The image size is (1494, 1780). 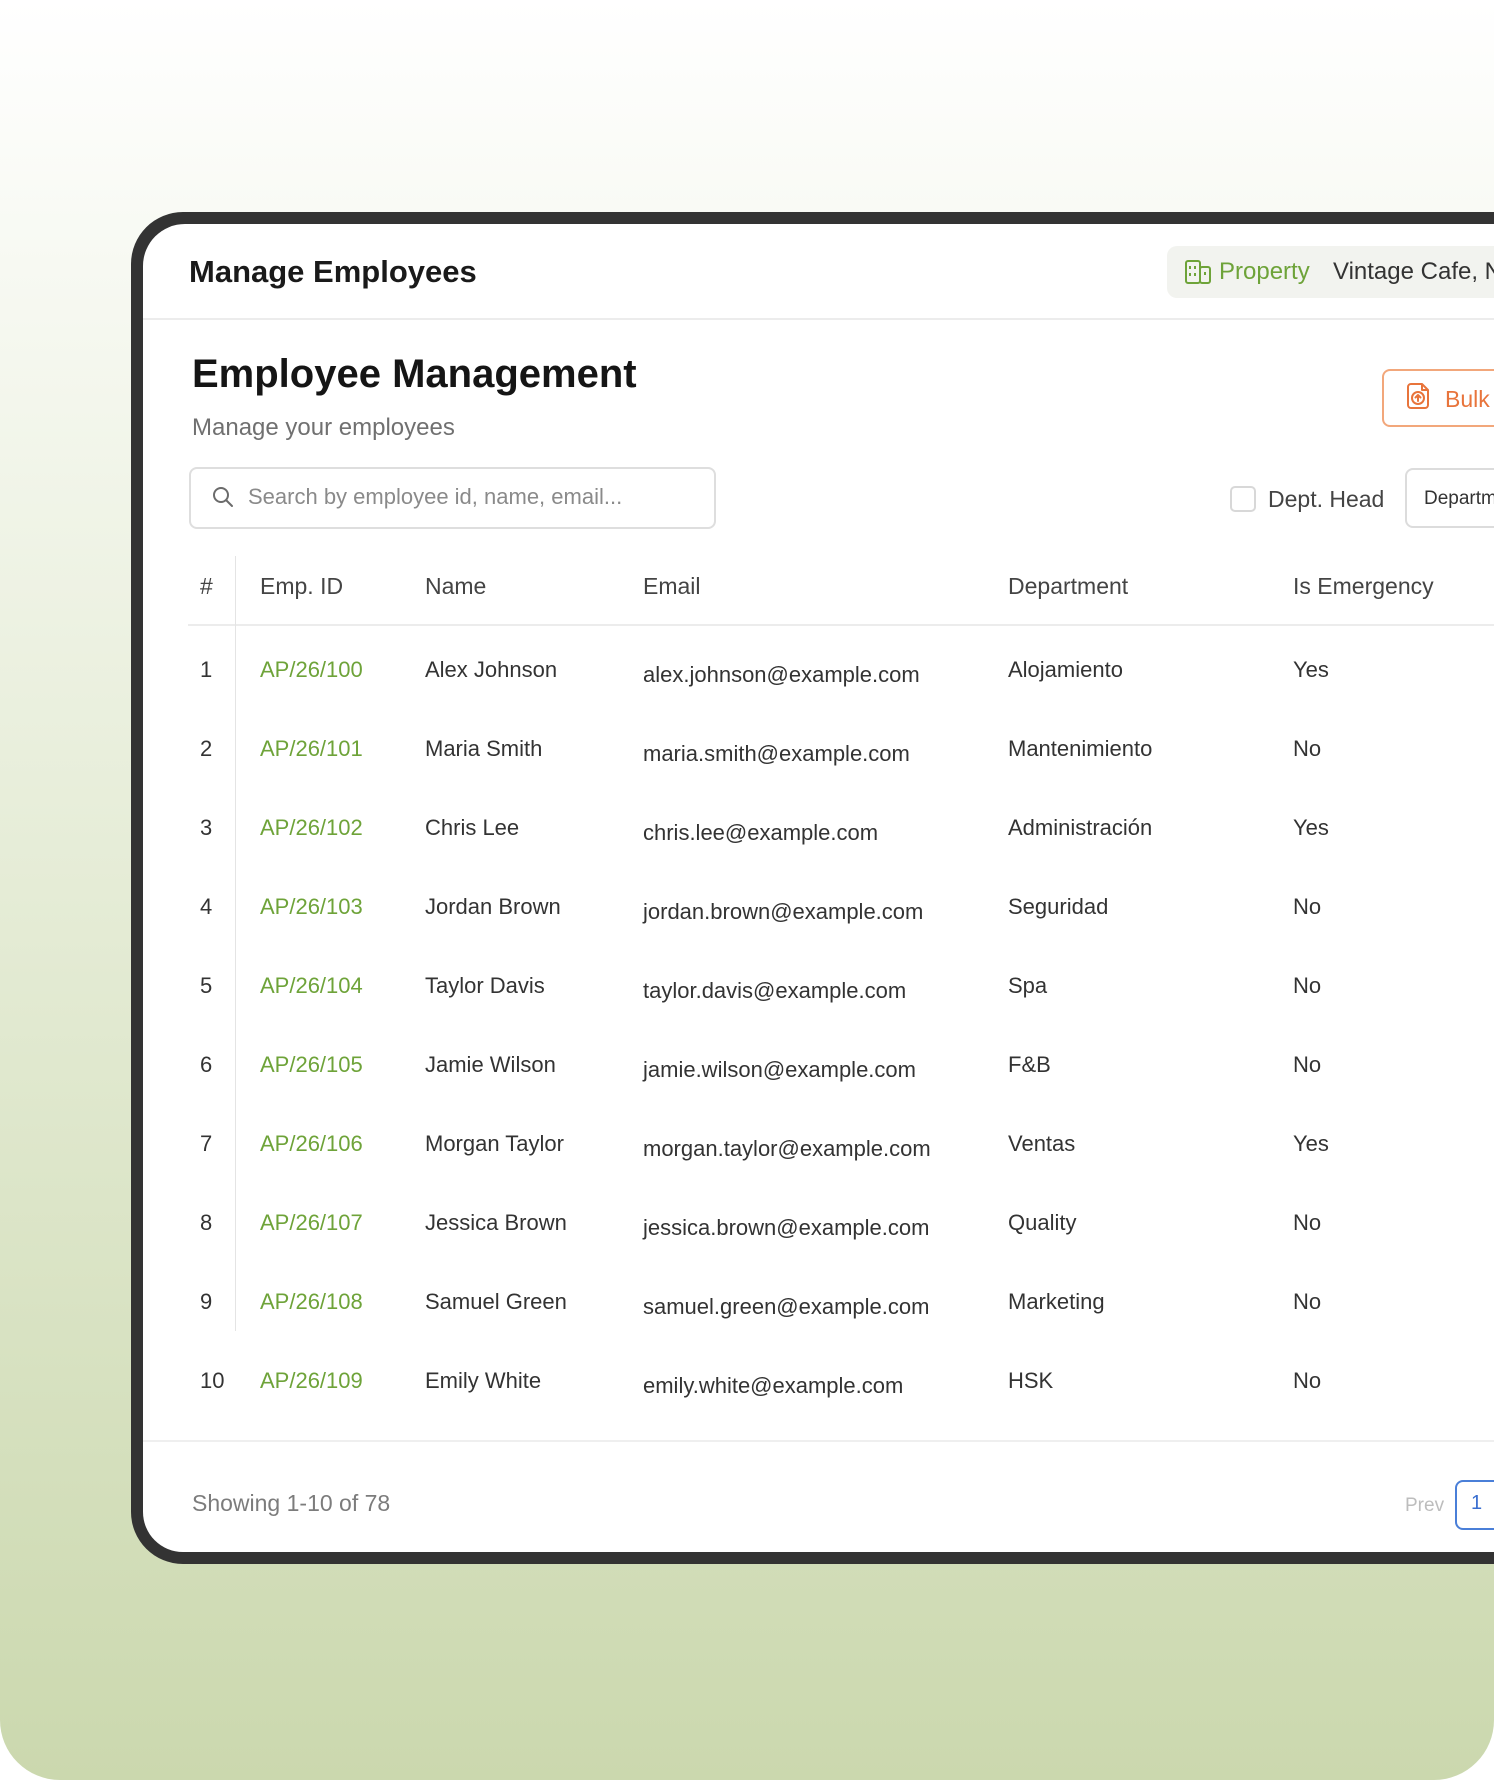 What do you see at coordinates (1459, 498) in the screenshot?
I see `department-select-label: Departm` at bounding box center [1459, 498].